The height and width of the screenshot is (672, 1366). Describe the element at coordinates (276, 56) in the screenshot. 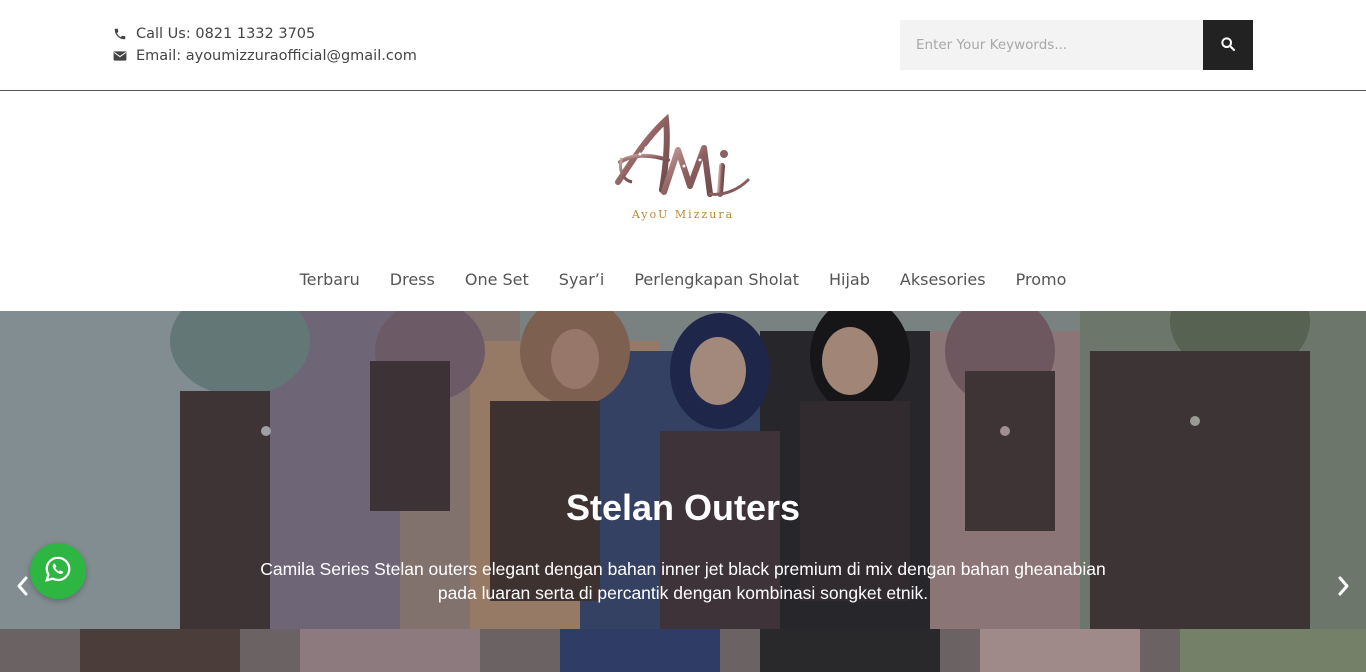

I see `email-link: Email: ayoumizzuraofficial@gmail.com` at that location.